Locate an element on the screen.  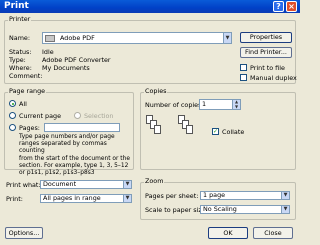
page-range-legend: Page range is located at coordinates (27, 91).